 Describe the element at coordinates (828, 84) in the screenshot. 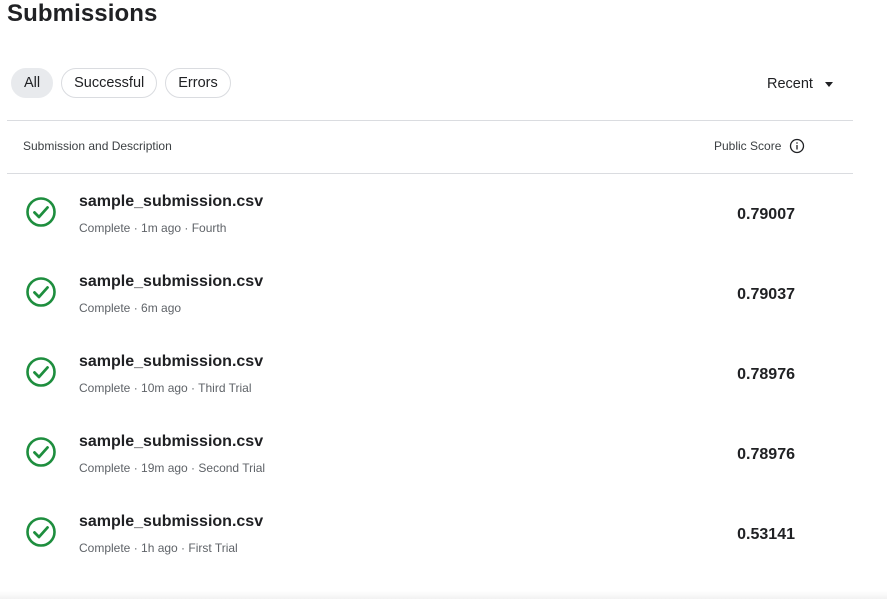

I see `caret-down-icon` at that location.